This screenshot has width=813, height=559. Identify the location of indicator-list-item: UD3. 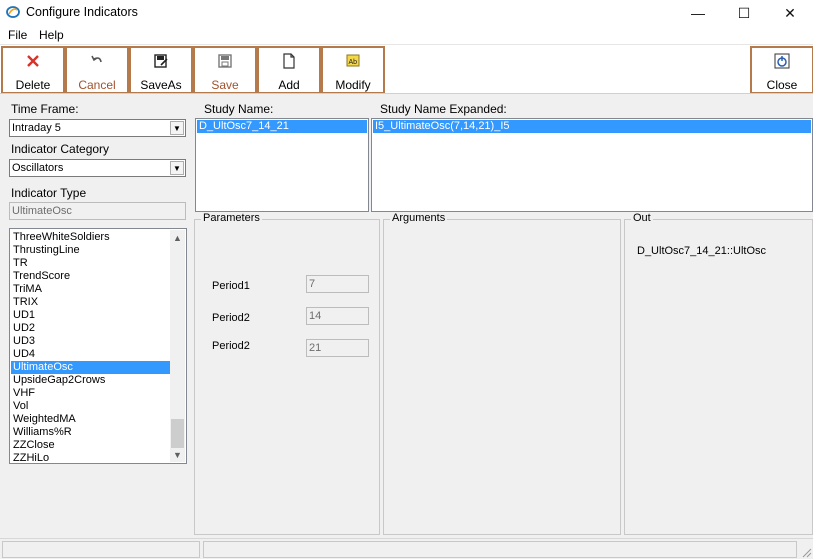
(90, 341).